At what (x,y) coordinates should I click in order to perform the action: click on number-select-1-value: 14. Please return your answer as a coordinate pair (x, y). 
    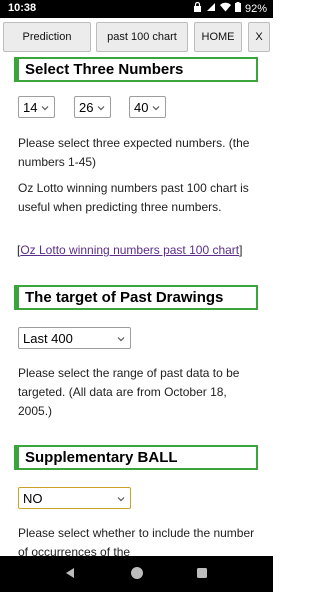
    Looking at the image, I should click on (30, 107).